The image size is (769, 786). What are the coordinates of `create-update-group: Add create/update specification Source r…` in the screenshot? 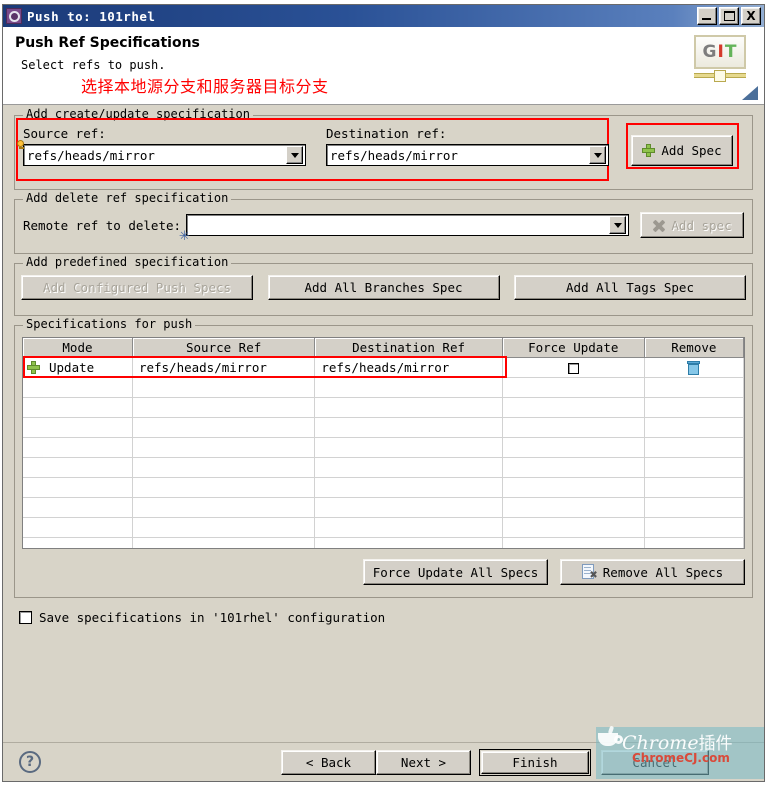 It's located at (383, 148).